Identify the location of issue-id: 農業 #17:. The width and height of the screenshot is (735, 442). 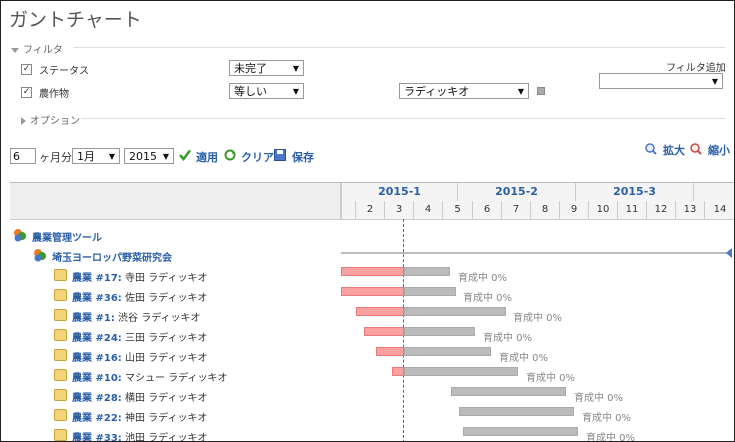
(97, 278).